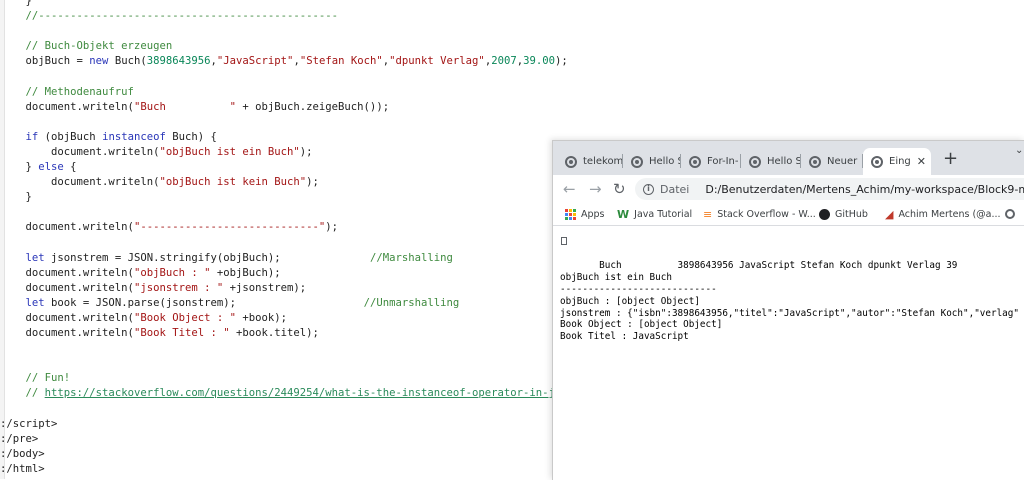  I want to click on code-token: (objBuch, so click(70, 136).